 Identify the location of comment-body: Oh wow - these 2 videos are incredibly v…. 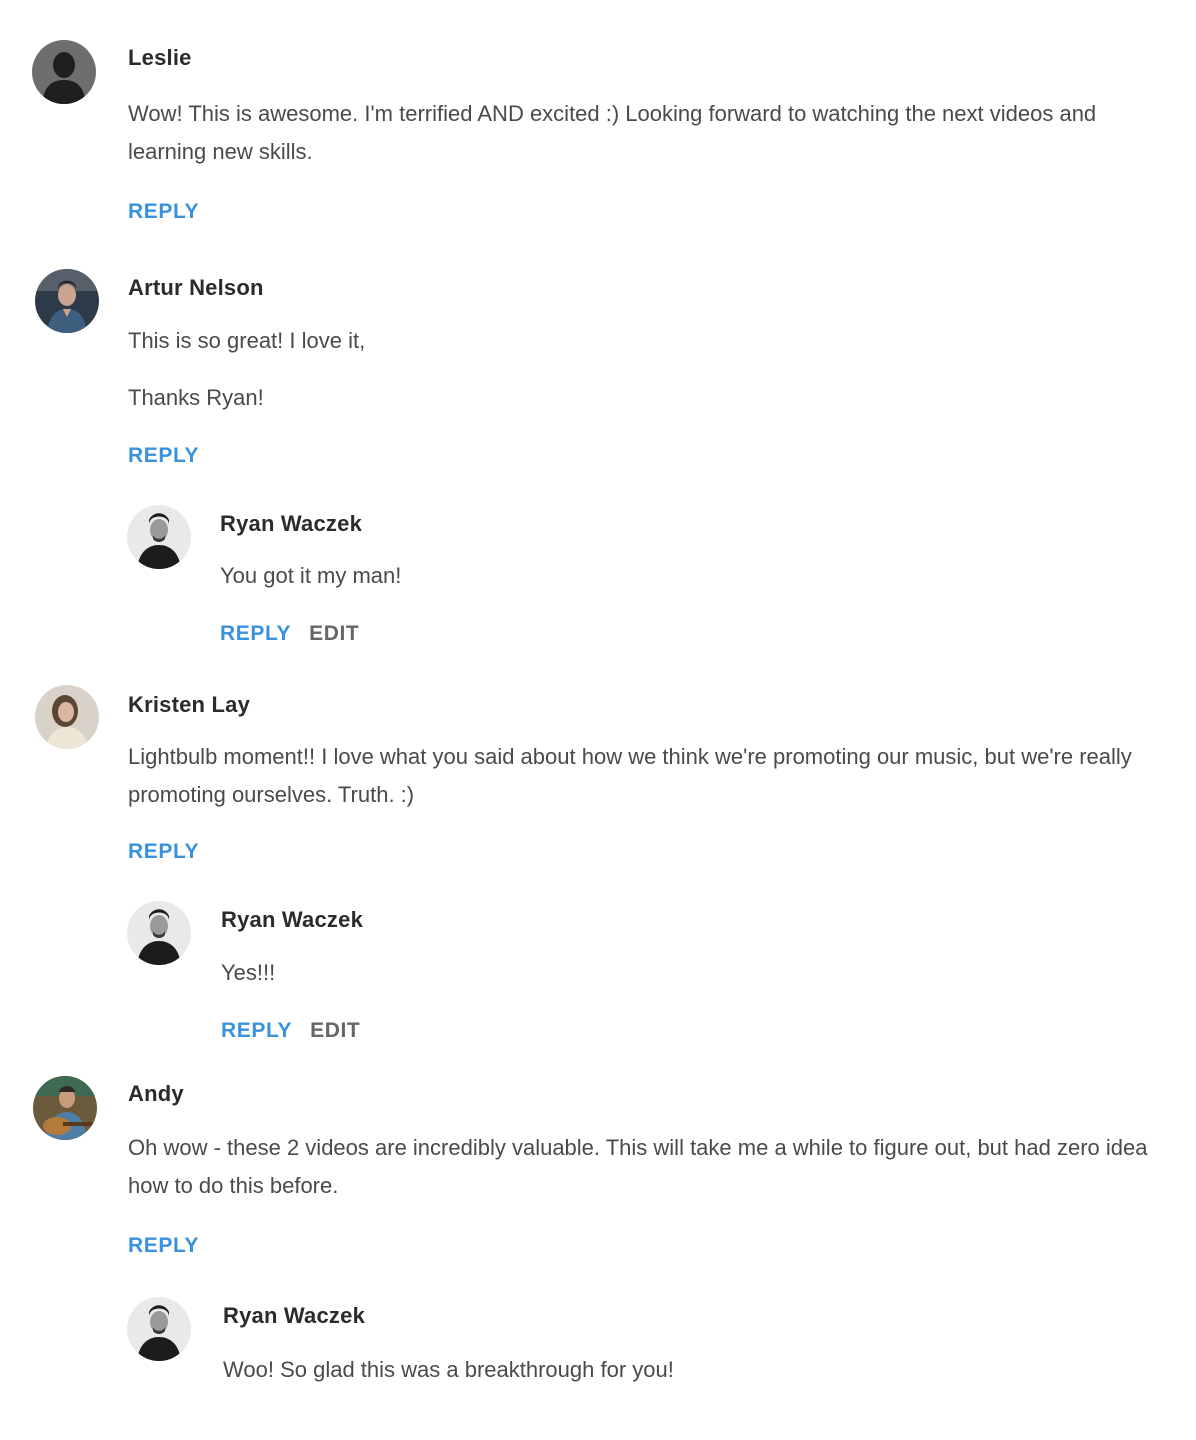
(653, 1167).